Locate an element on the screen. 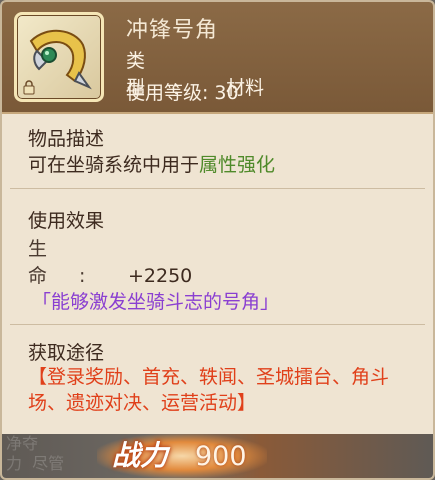 This screenshot has width=435, height=480. effect-flavor-text: 「能够激发坐骑斗志的号角」 is located at coordinates (156, 302).